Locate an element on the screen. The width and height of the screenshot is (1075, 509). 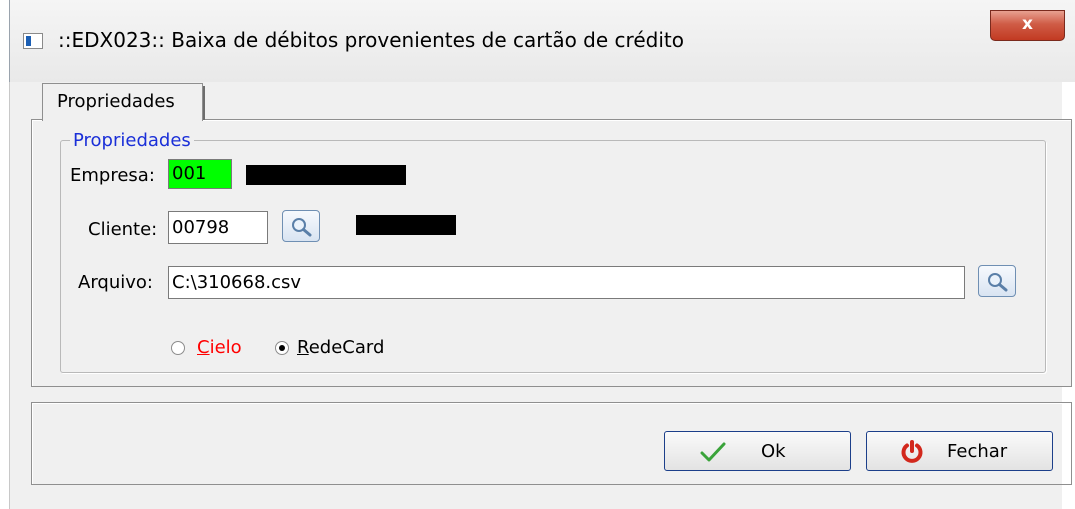
radio-cielo is located at coordinates (178, 348).